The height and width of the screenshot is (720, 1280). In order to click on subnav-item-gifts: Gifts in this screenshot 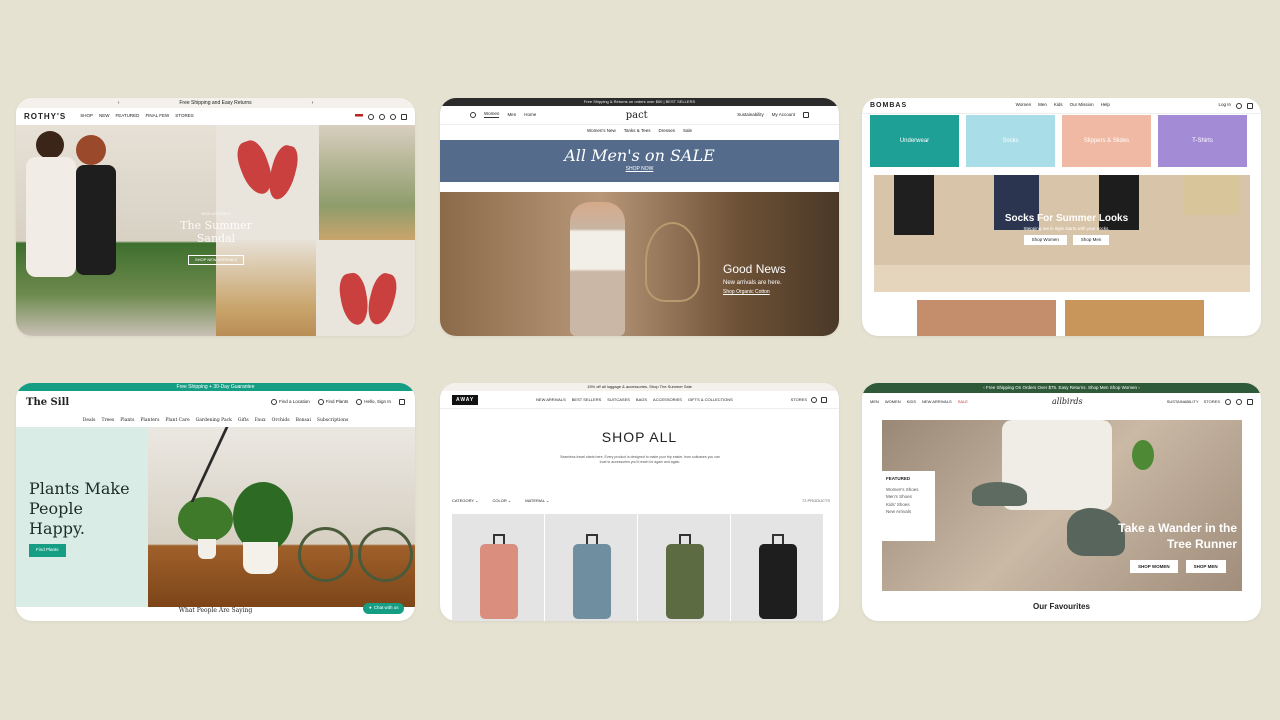, I will do `click(243, 420)`.